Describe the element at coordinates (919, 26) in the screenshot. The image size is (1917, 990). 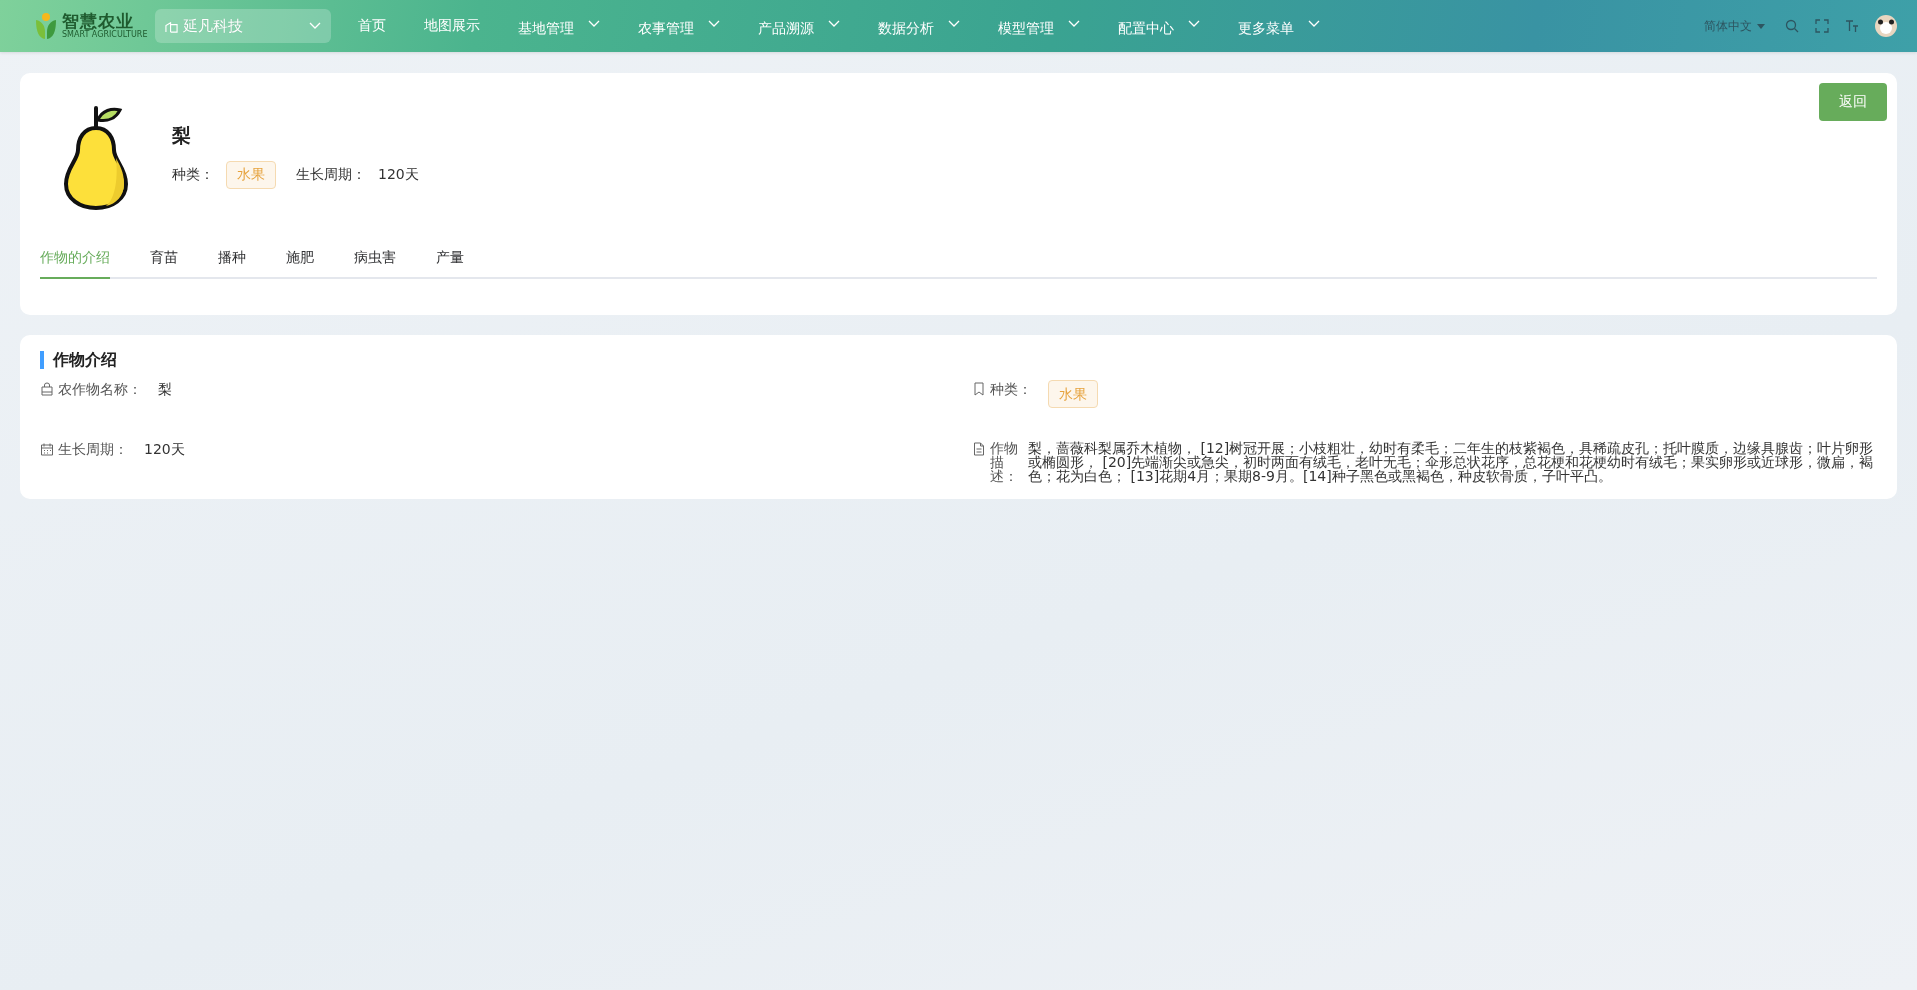
I see `nav-menu-item: 数据分析` at that location.